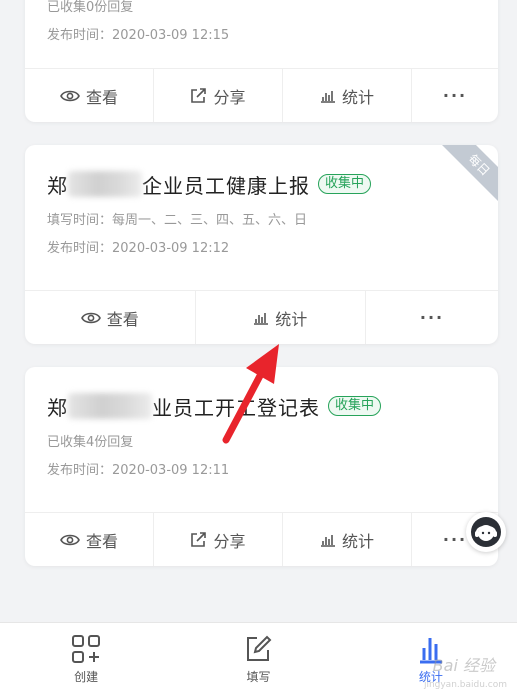  I want to click on publish-time: 发布时间：2020-03-09 12:15, so click(138, 35).